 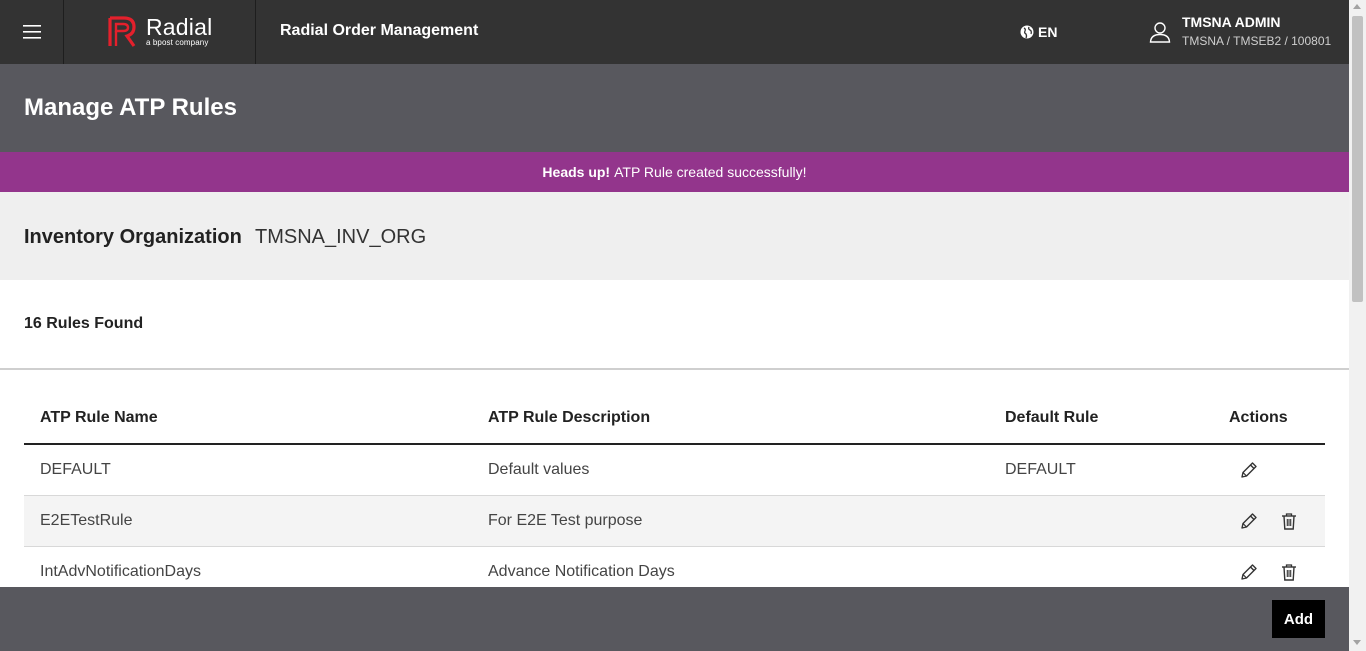 I want to click on logo-subtitle: a bpost company, so click(x=177, y=42).